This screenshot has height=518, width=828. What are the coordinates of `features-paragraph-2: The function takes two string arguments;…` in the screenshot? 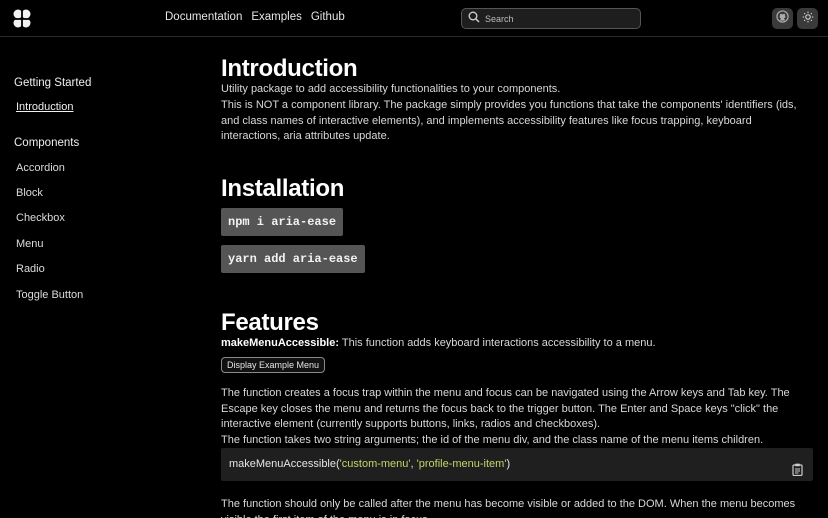 It's located at (492, 440).